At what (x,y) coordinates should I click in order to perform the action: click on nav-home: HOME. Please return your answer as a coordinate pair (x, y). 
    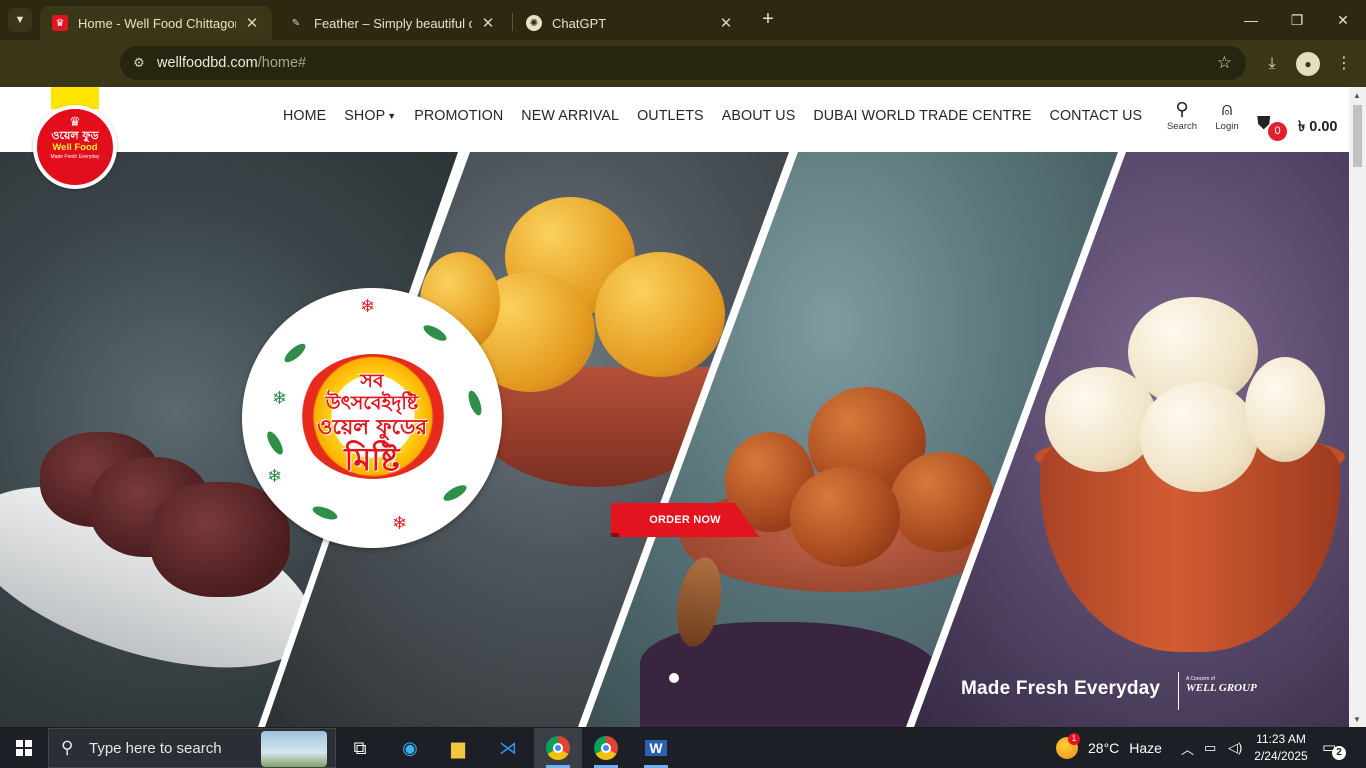
    Looking at the image, I should click on (304, 116).